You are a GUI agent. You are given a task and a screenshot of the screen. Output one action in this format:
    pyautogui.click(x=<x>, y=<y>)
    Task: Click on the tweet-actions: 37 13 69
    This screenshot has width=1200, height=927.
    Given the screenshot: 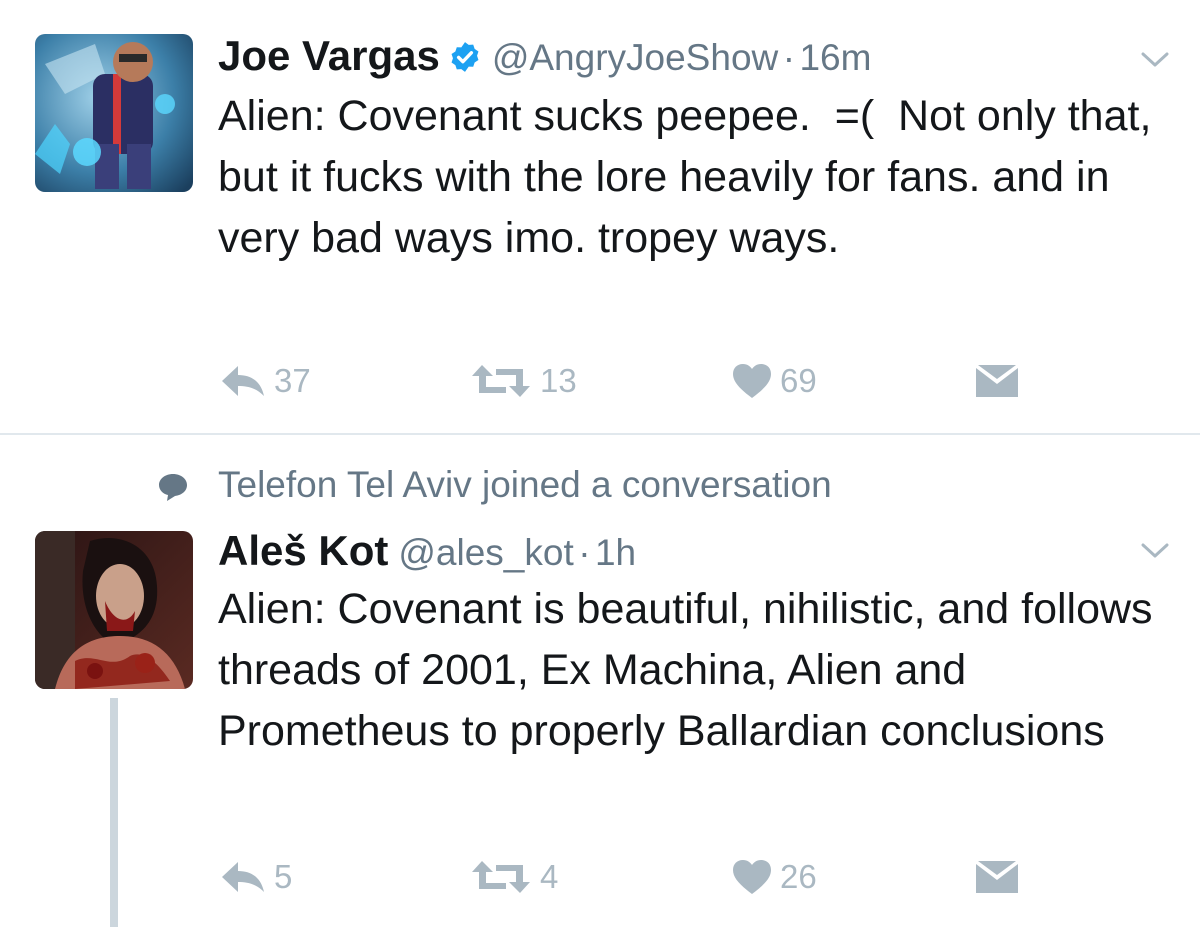 What is the action you would take?
    pyautogui.click(x=600, y=381)
    